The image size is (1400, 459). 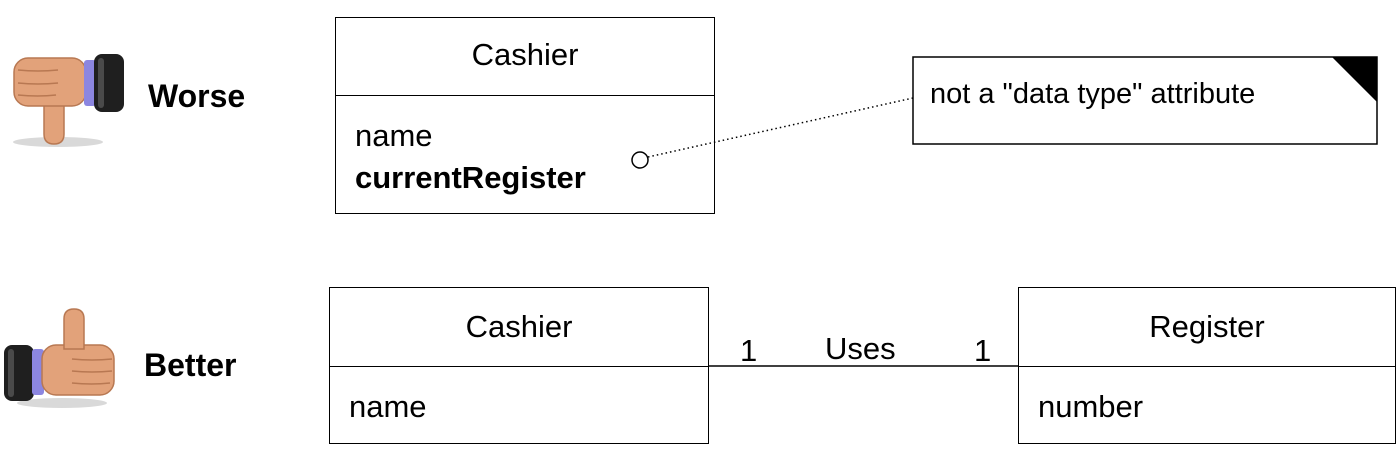 What do you see at coordinates (860, 348) in the screenshot?
I see `association-name: Uses` at bounding box center [860, 348].